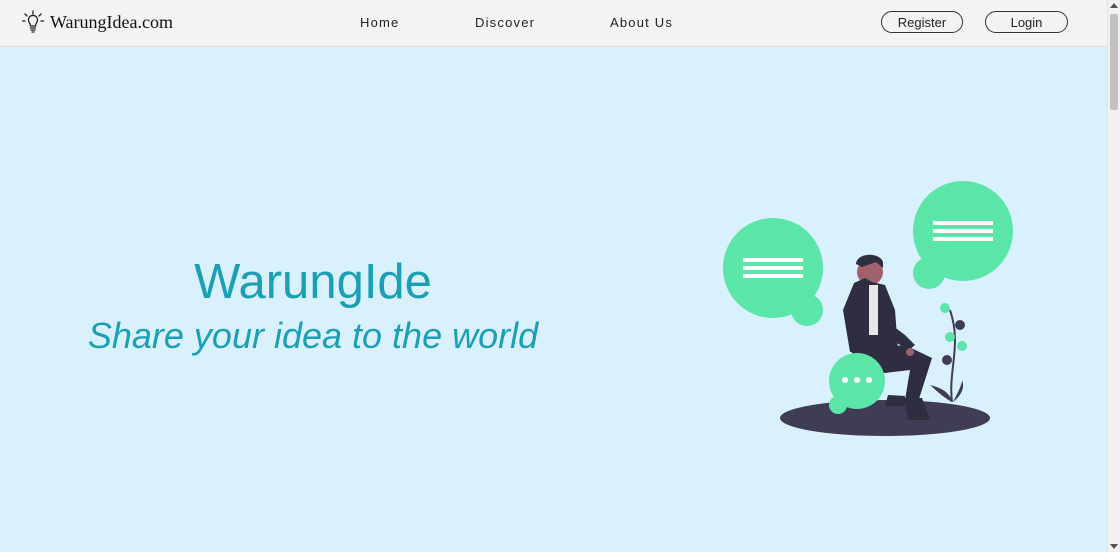 This screenshot has height=552, width=1120. I want to click on nav-link-discover: Discover, so click(505, 23).